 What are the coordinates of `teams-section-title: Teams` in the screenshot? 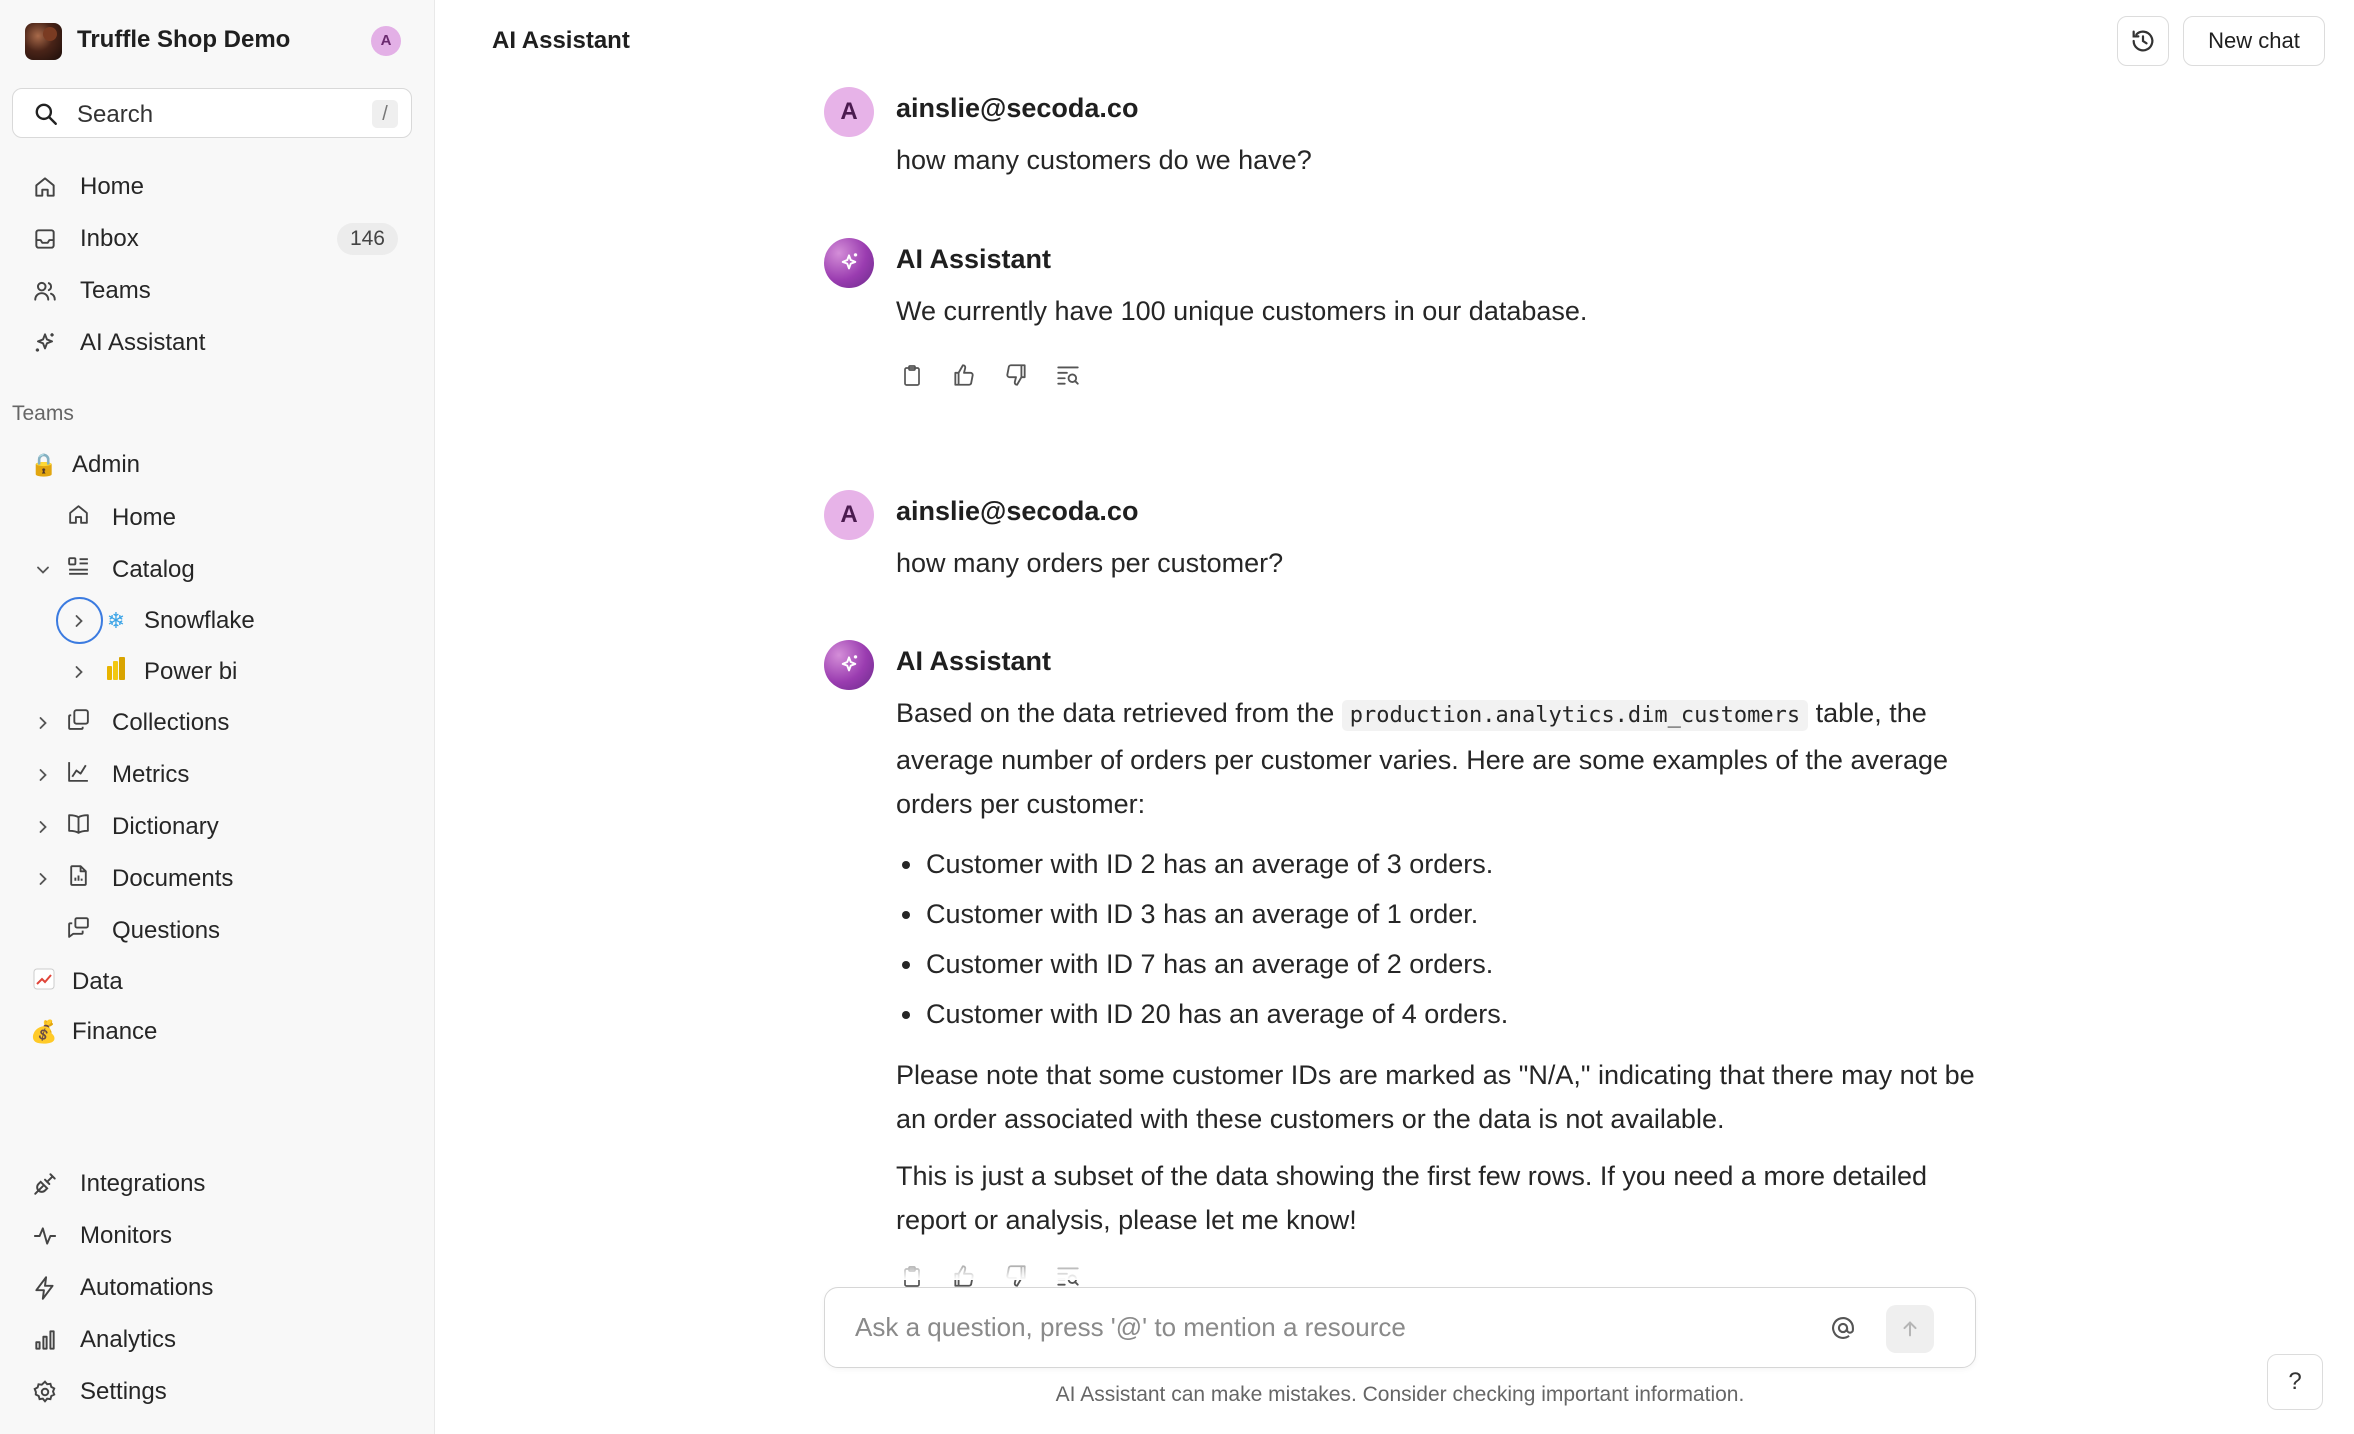 It's located at (43, 413).